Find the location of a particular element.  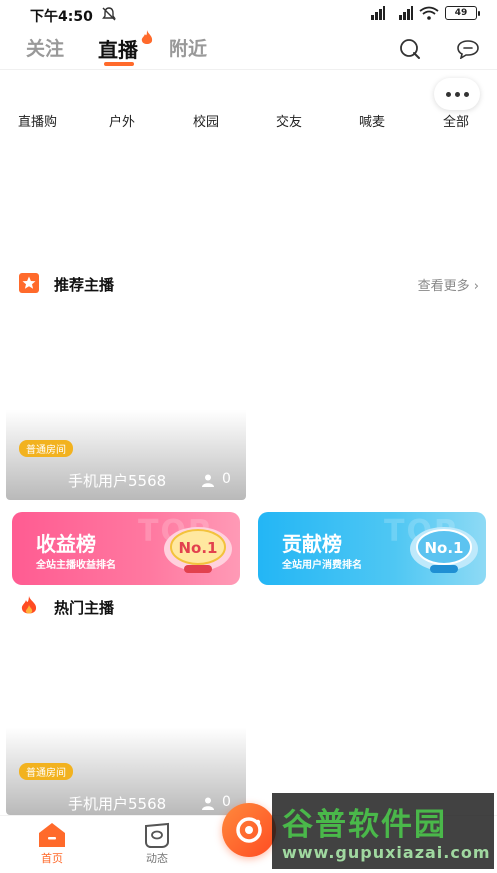

status-indicators: 49 is located at coordinates (421, 13).